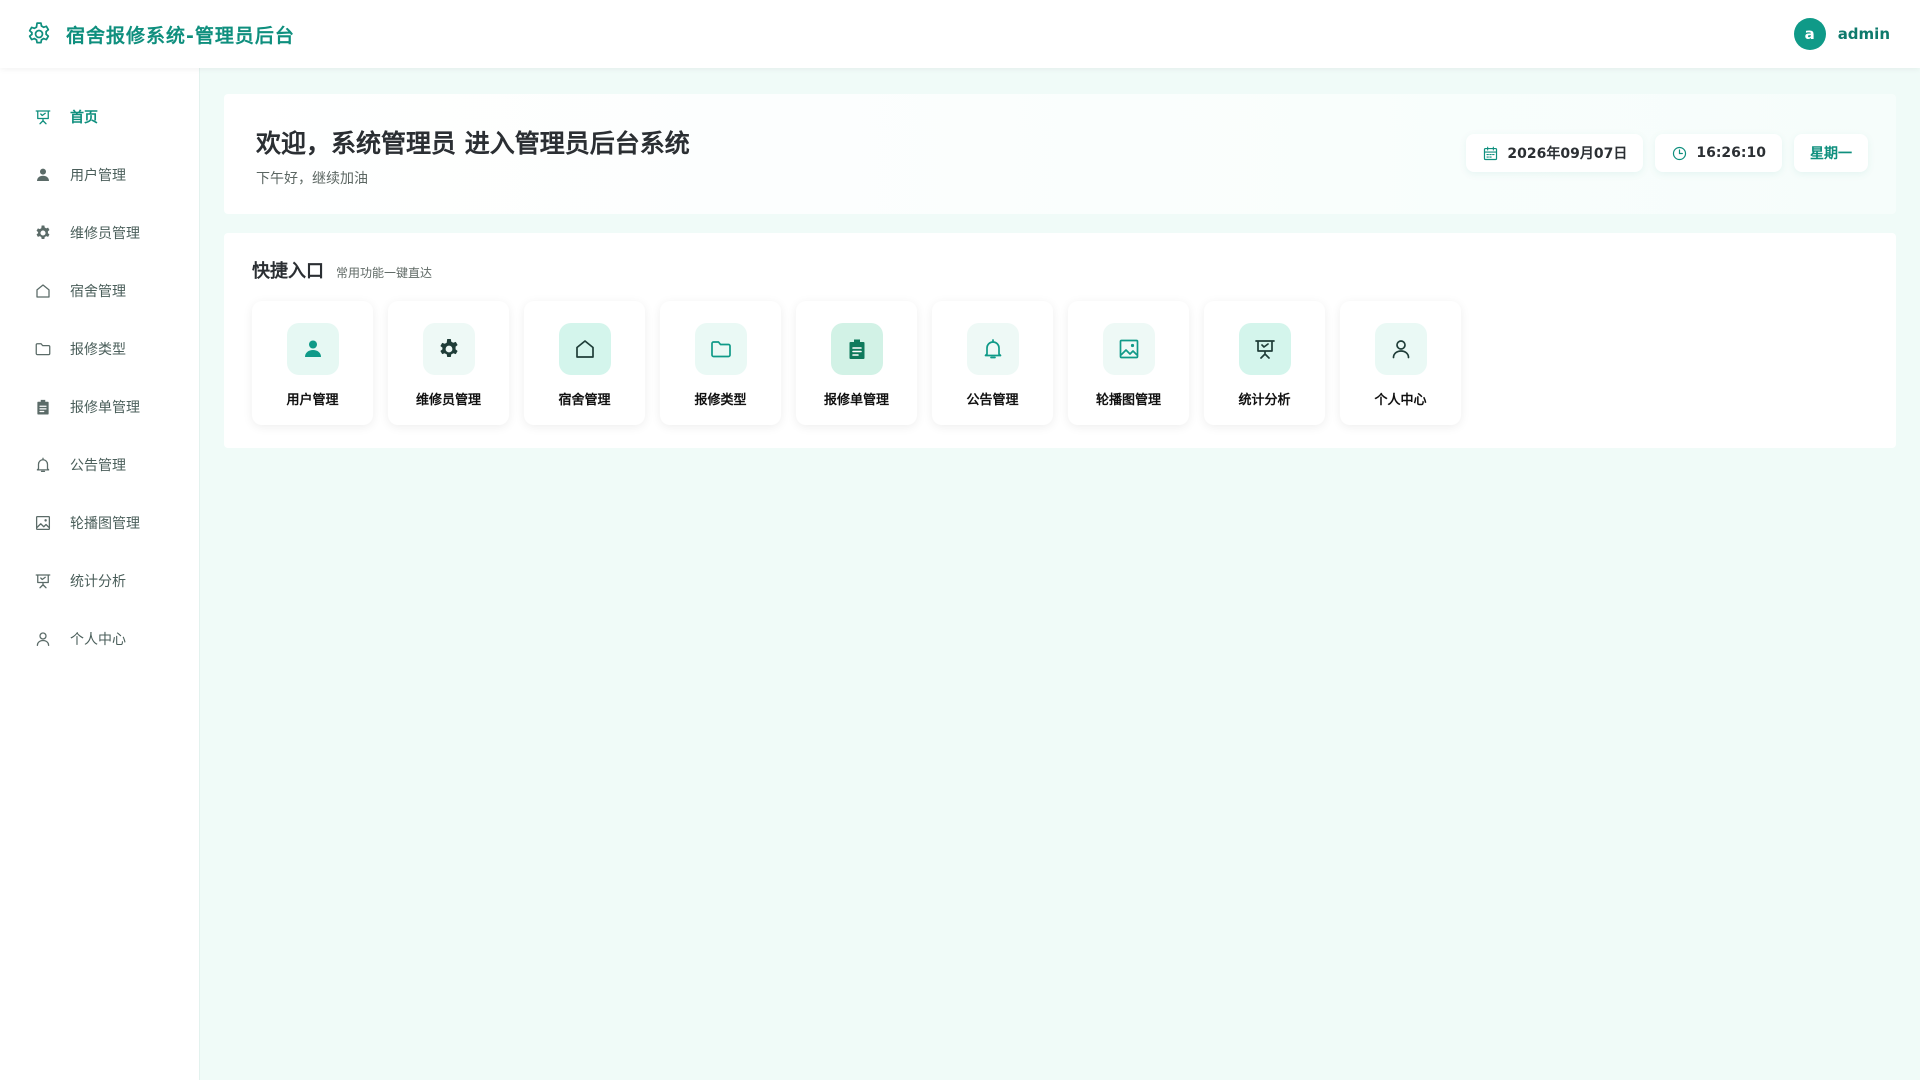  What do you see at coordinates (384, 273) in the screenshot?
I see `quick-access-subtitle: 常用功能一键直达` at bounding box center [384, 273].